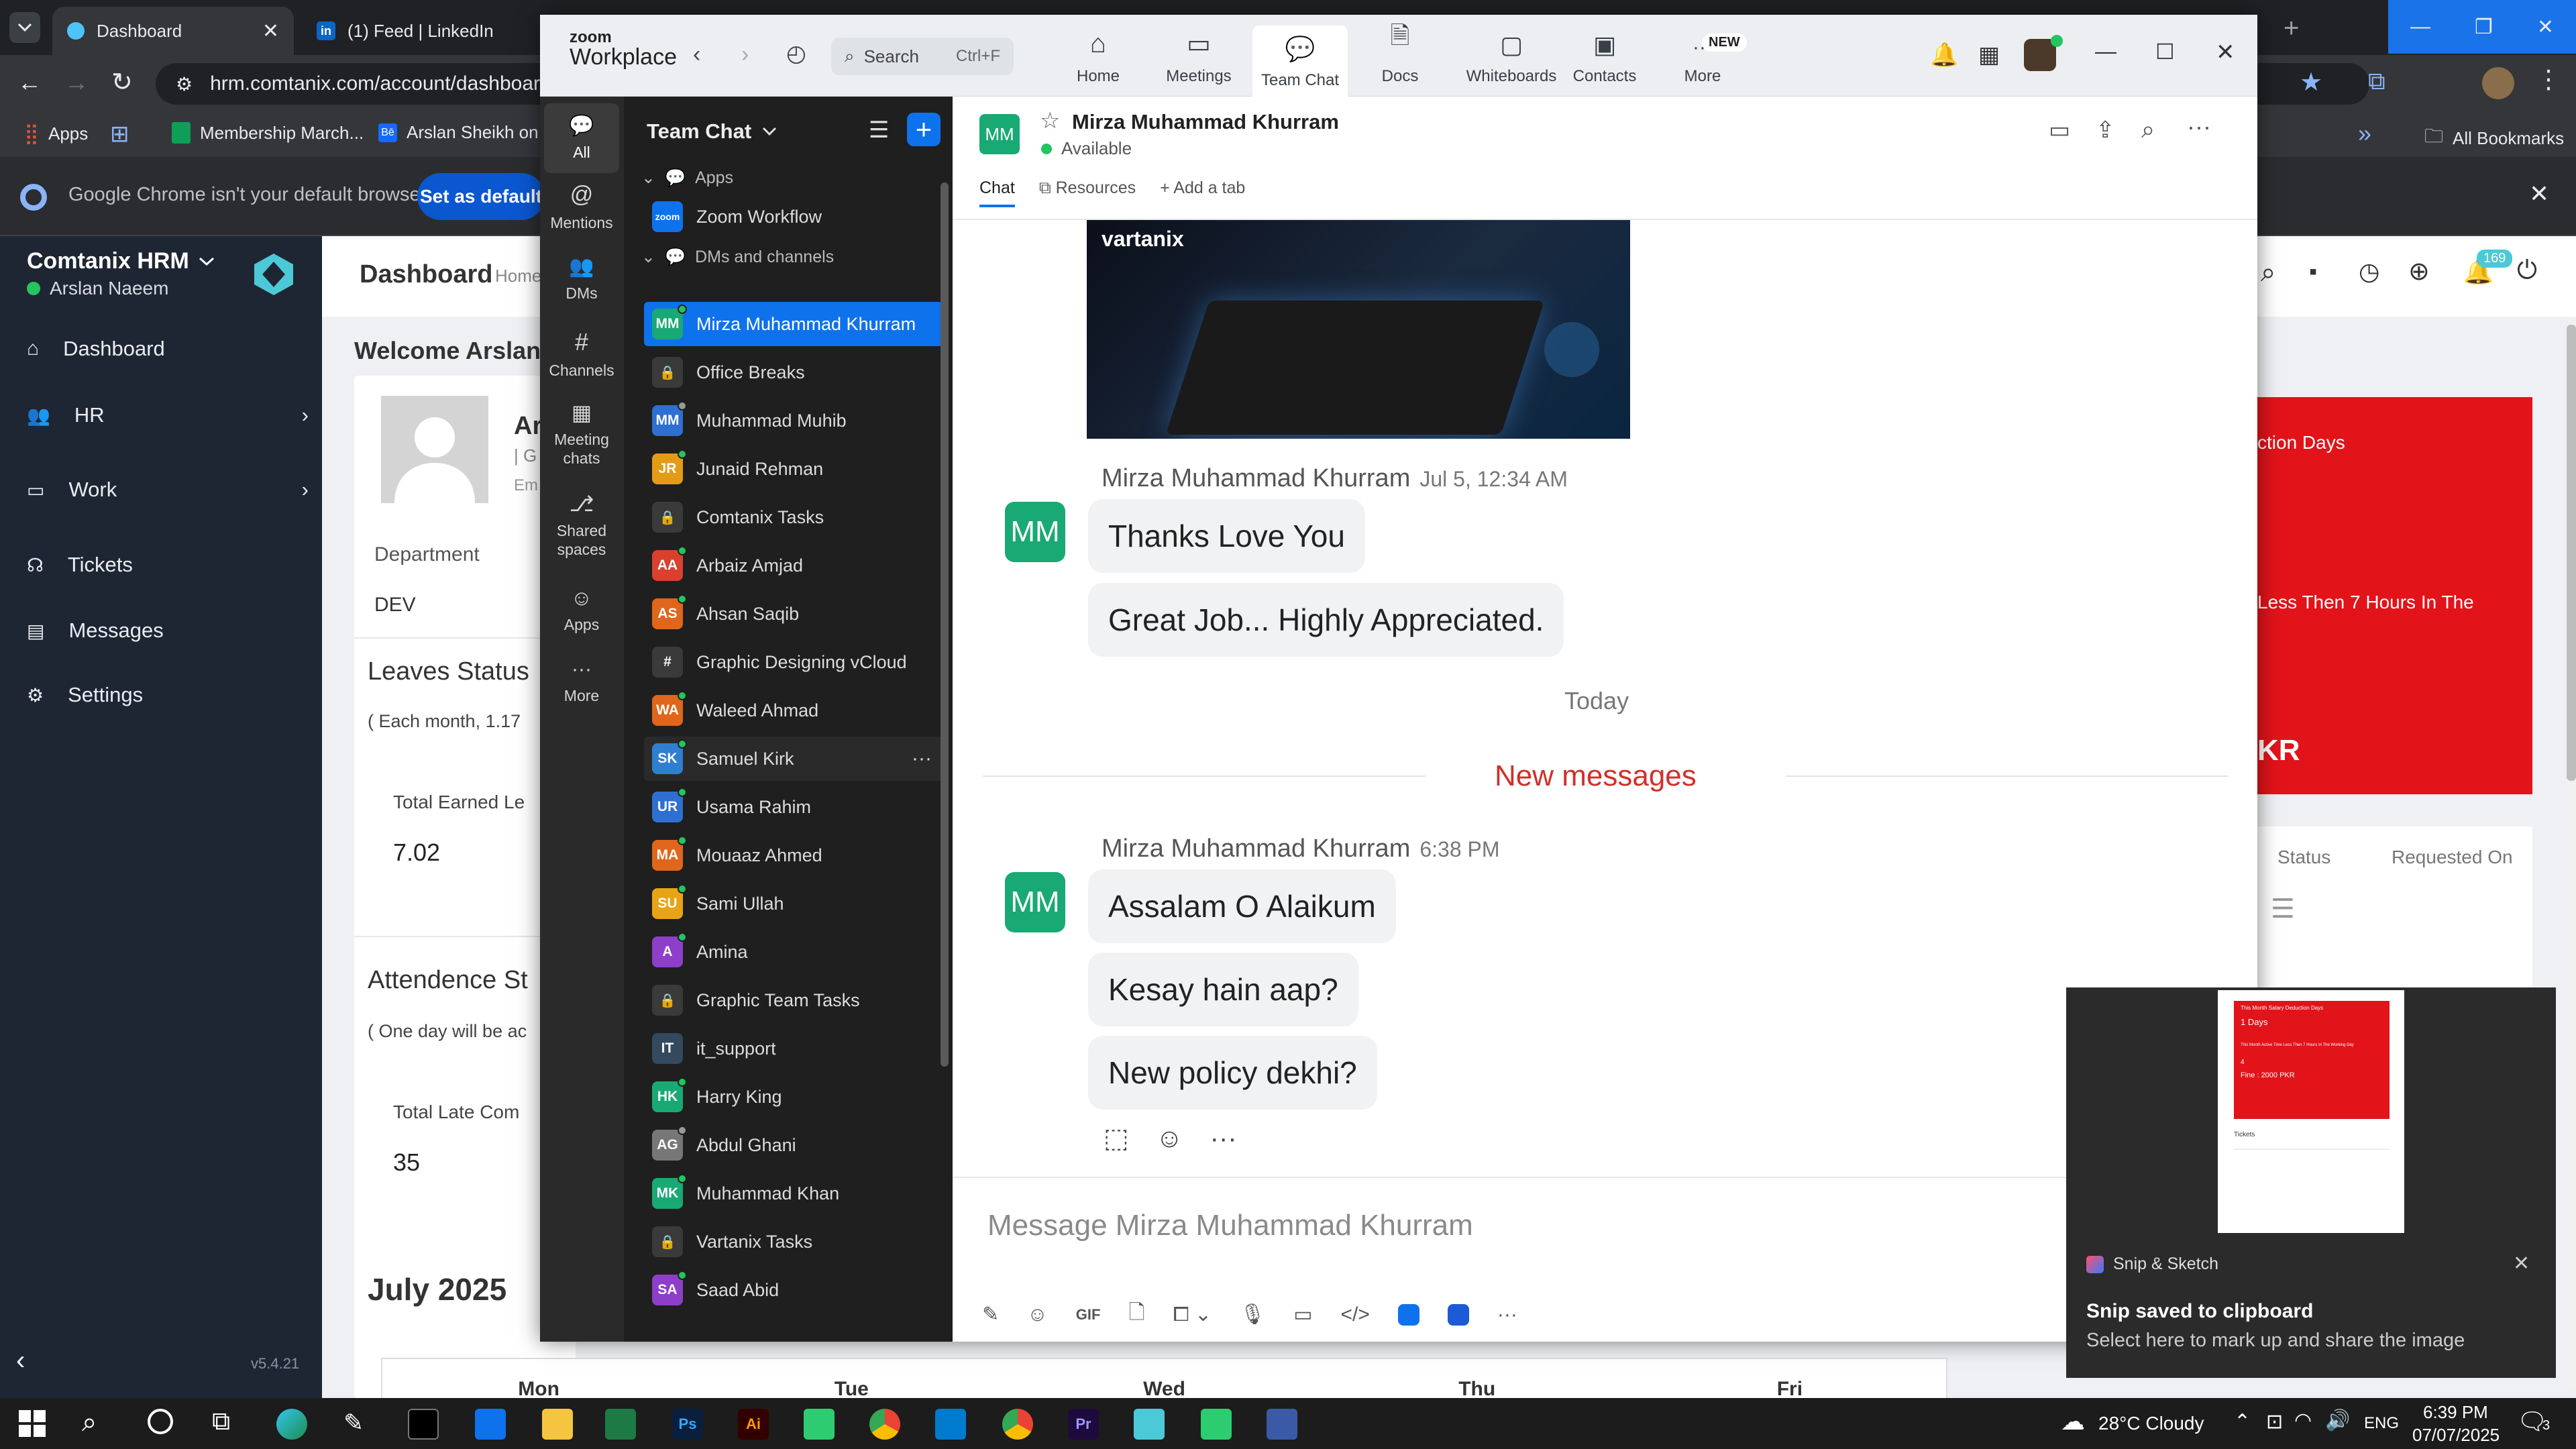  Describe the element at coordinates (29, 82) in the screenshot. I see `back-icon: ←` at that location.